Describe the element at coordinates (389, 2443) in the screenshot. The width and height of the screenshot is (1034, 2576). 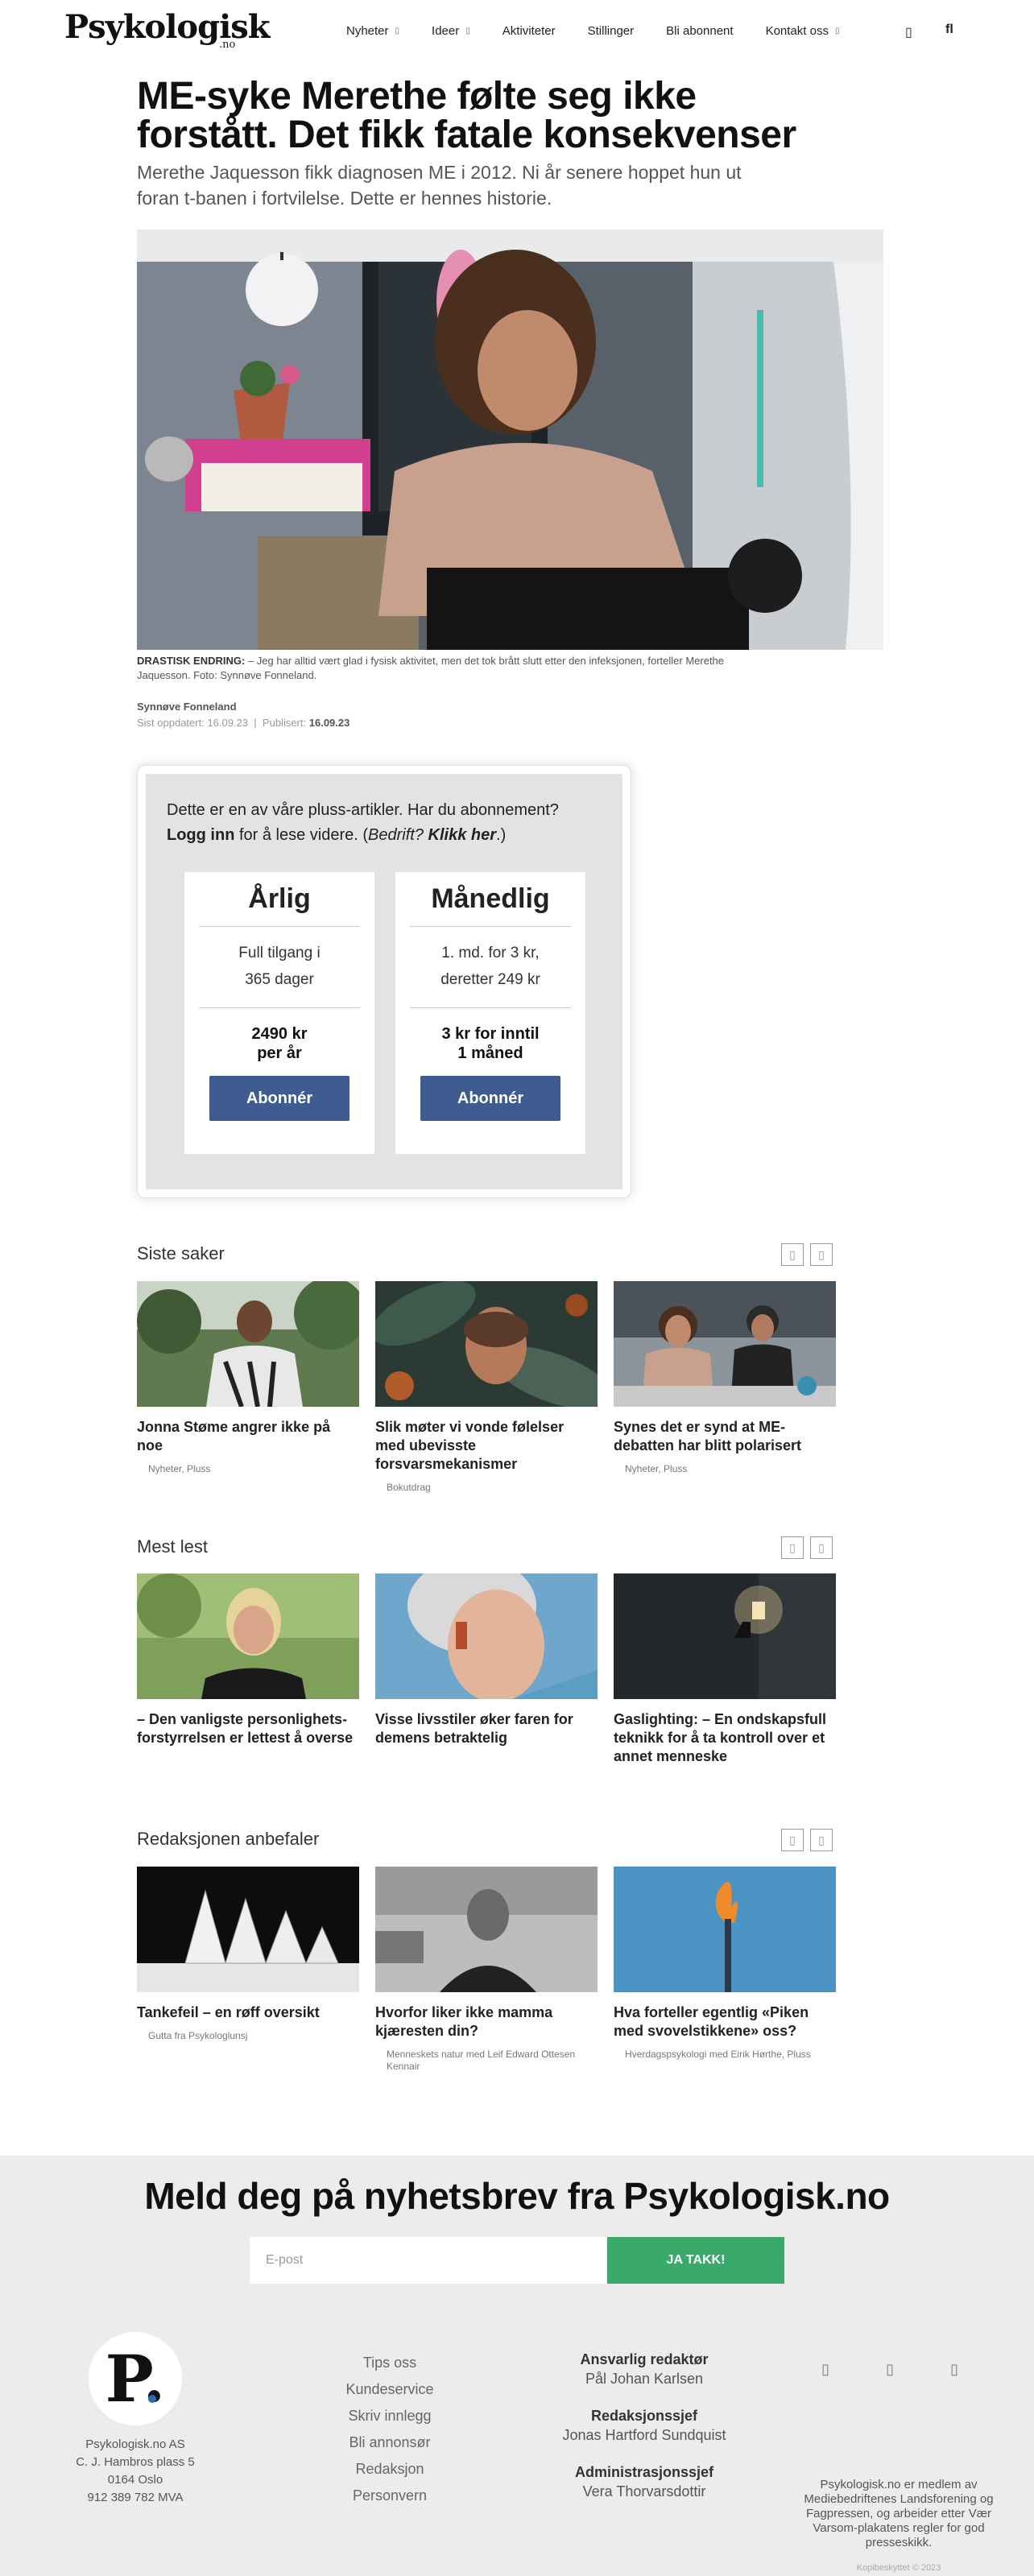
I see `footer-link-bli-annonsor: Bli annonsør` at that location.